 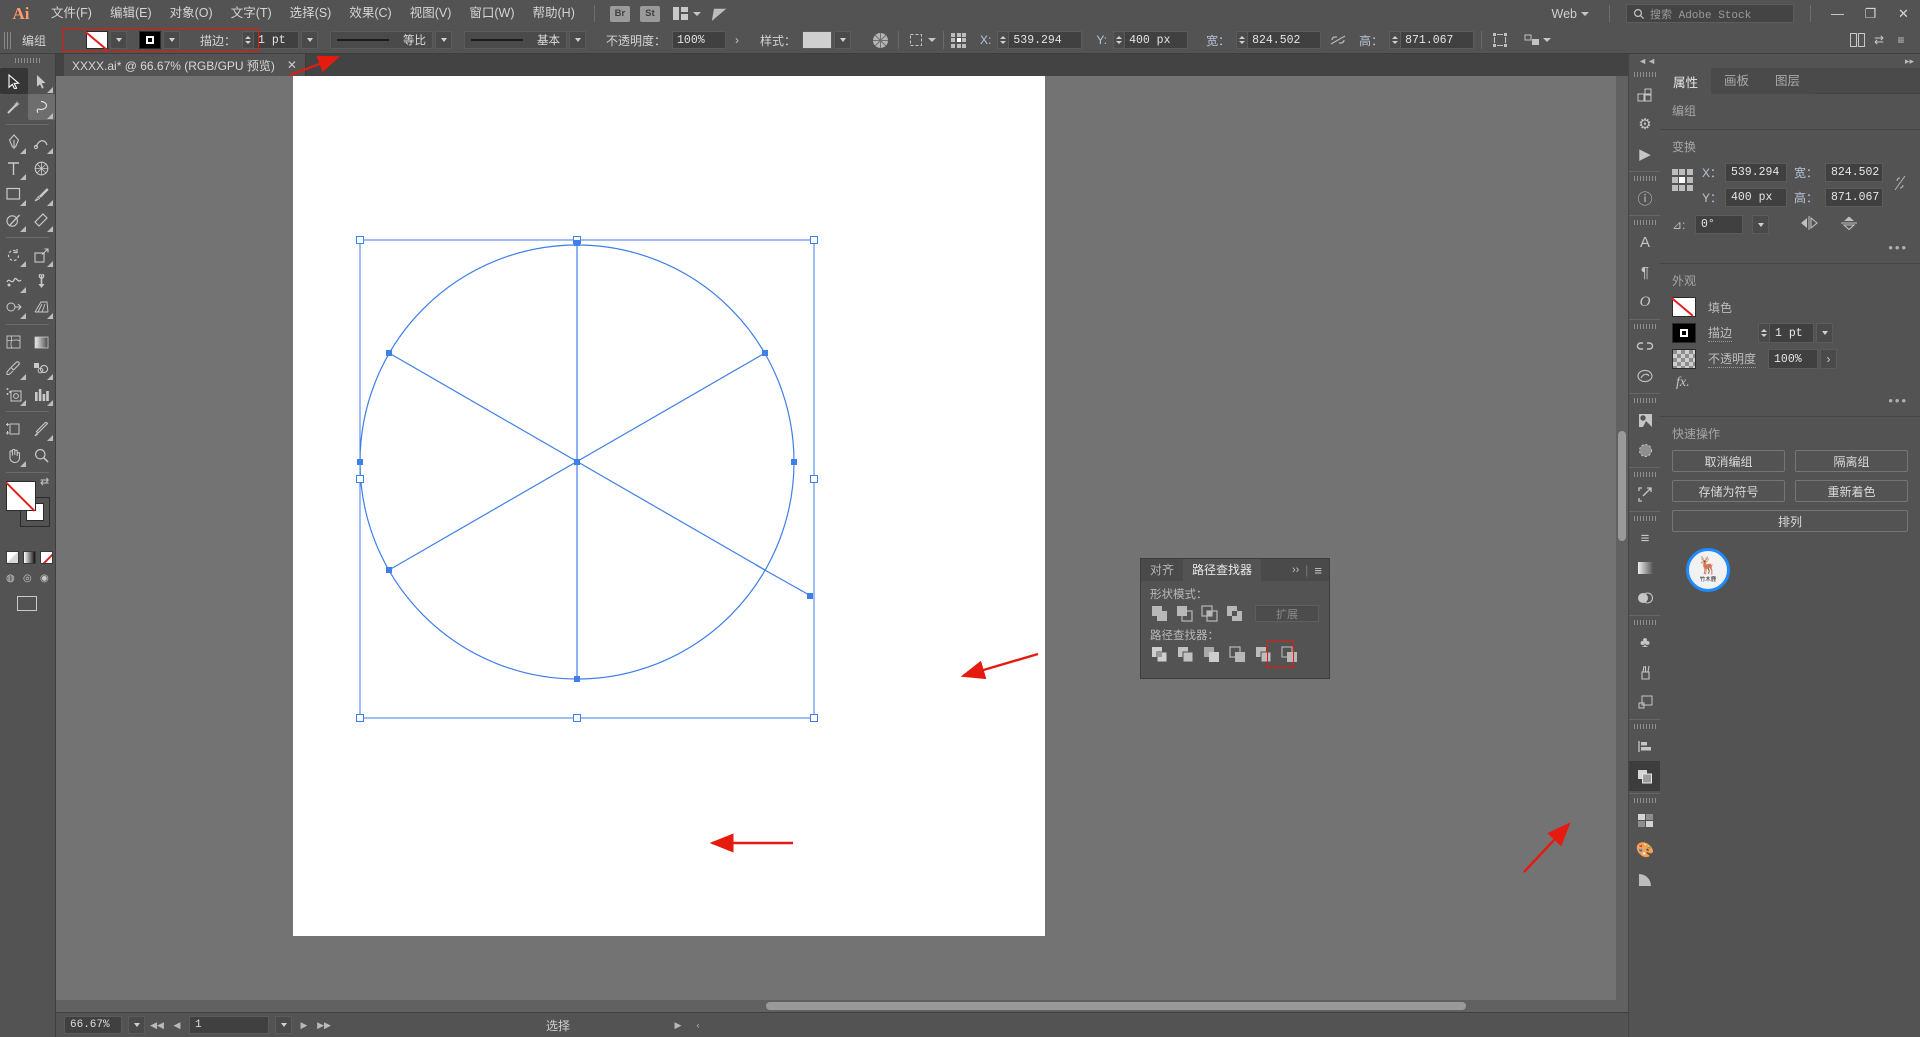 I want to click on pathfinder-icon, so click(x=1645, y=776).